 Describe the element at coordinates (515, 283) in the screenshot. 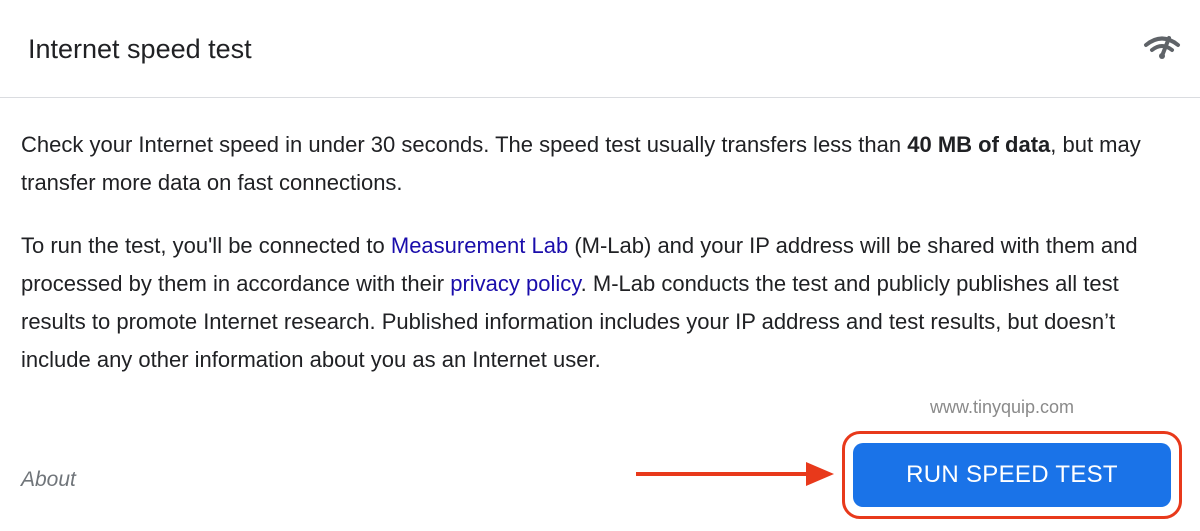

I see `privacy-policy-link: privacy policy` at that location.